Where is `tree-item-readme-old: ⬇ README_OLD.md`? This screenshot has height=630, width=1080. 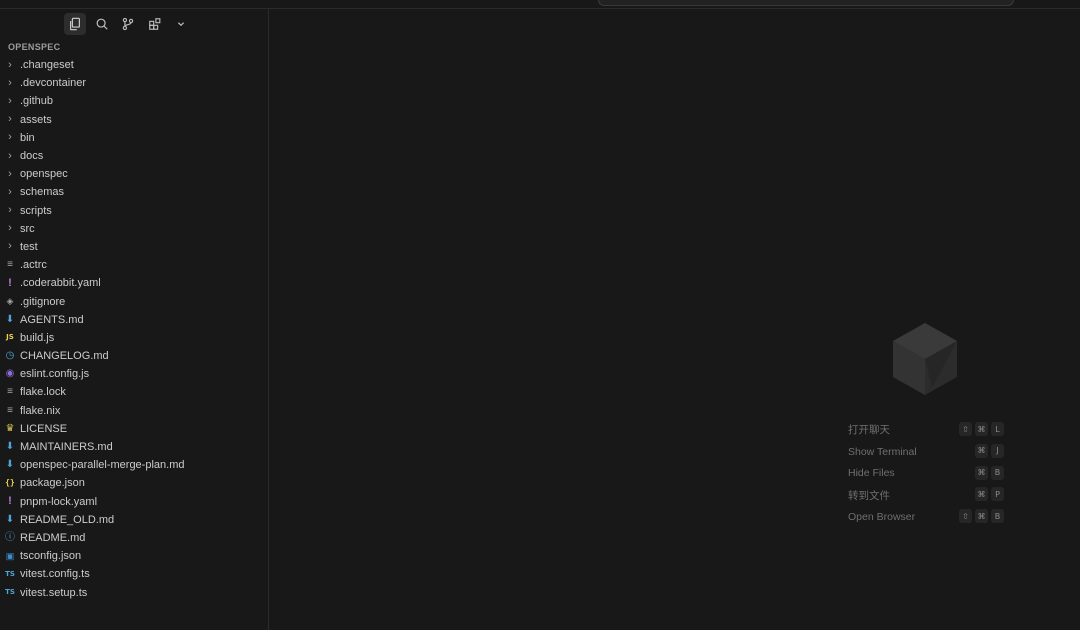
tree-item-readme-old: ⬇ README_OLD.md is located at coordinates (134, 520).